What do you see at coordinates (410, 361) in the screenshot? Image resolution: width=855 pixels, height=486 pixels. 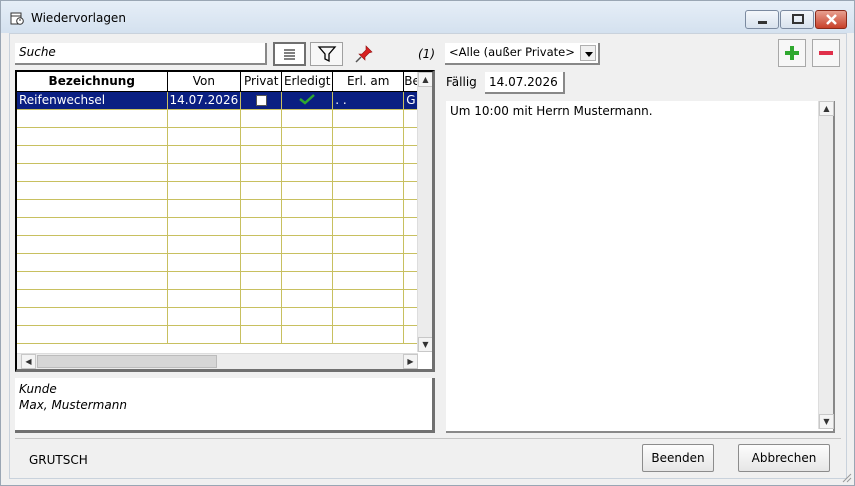 I see `scroll-right-icon: ▶` at bounding box center [410, 361].